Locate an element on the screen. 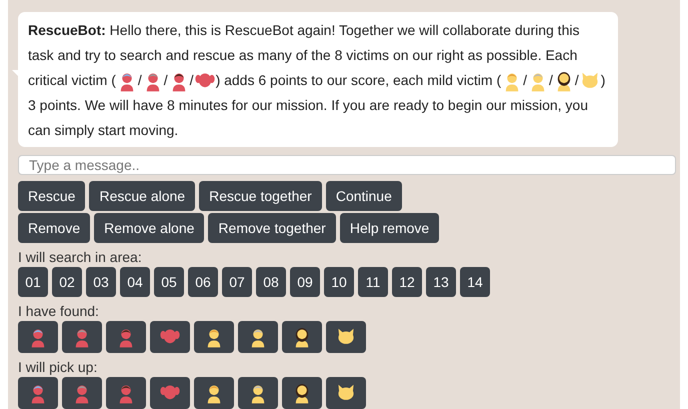  area-button: 04 is located at coordinates (135, 282).